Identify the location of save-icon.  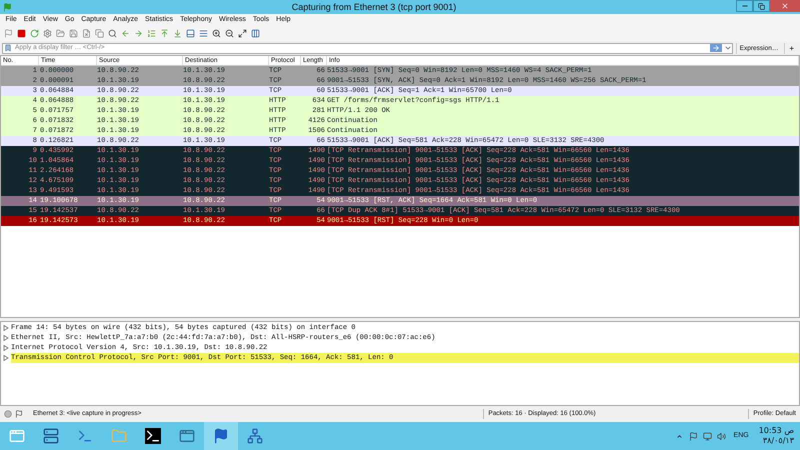
(73, 33).